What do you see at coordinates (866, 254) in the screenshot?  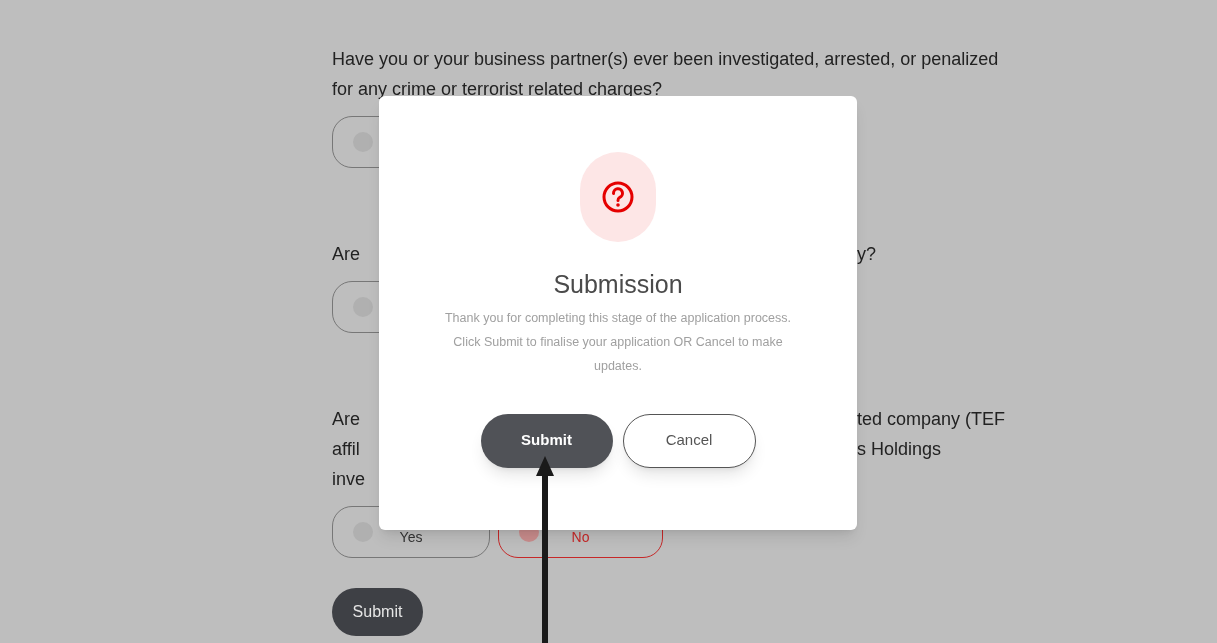 I see `question-text: y?` at bounding box center [866, 254].